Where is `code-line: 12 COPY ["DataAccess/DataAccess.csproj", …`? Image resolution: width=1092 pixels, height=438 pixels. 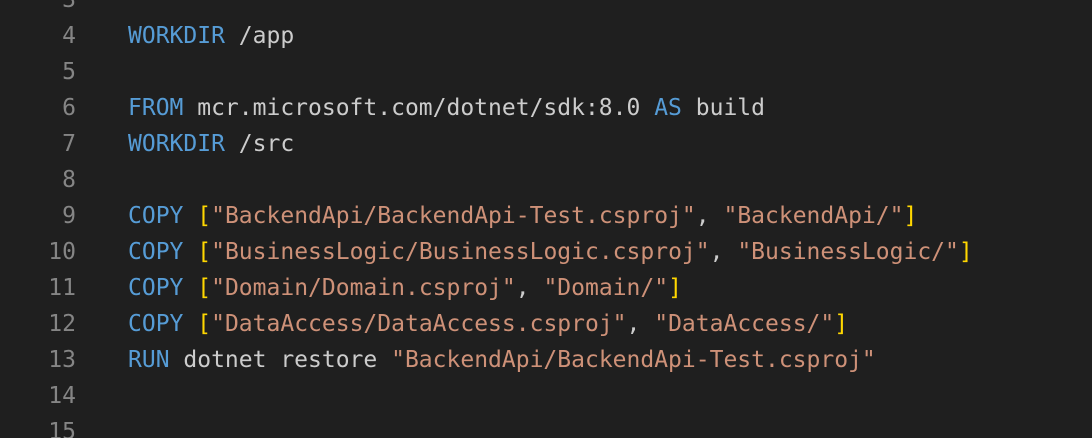
code-line: 12 COPY ["DataAccess/DataAccess.csproj", … is located at coordinates (546, 324).